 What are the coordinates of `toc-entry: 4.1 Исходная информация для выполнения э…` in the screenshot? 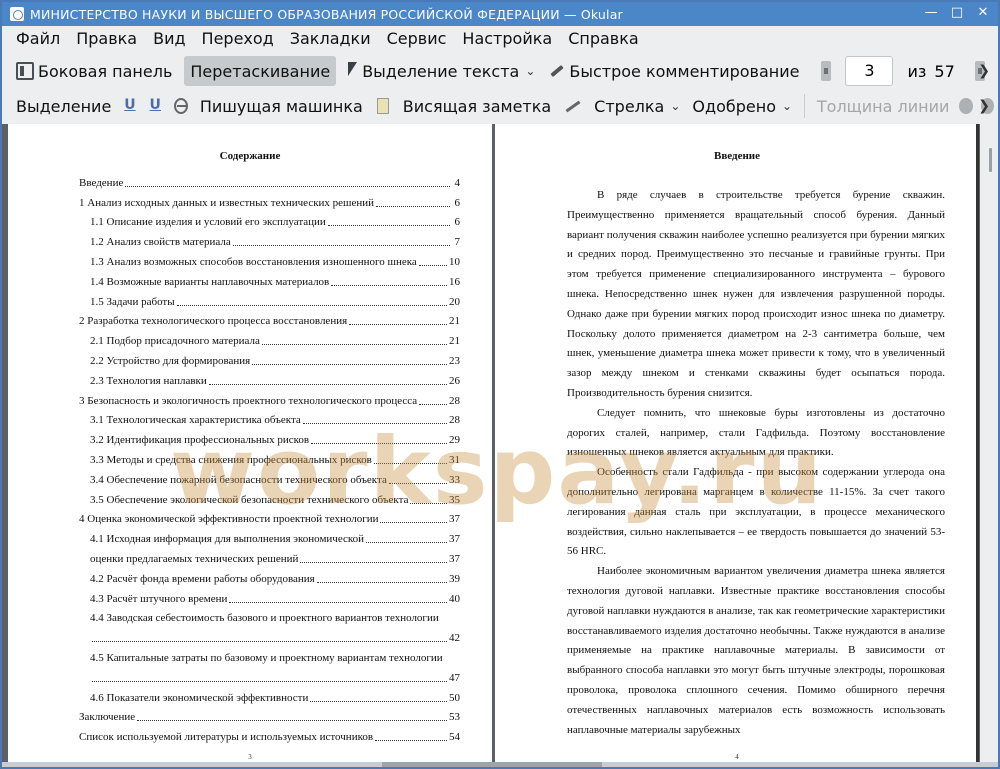 It's located at (269, 536).